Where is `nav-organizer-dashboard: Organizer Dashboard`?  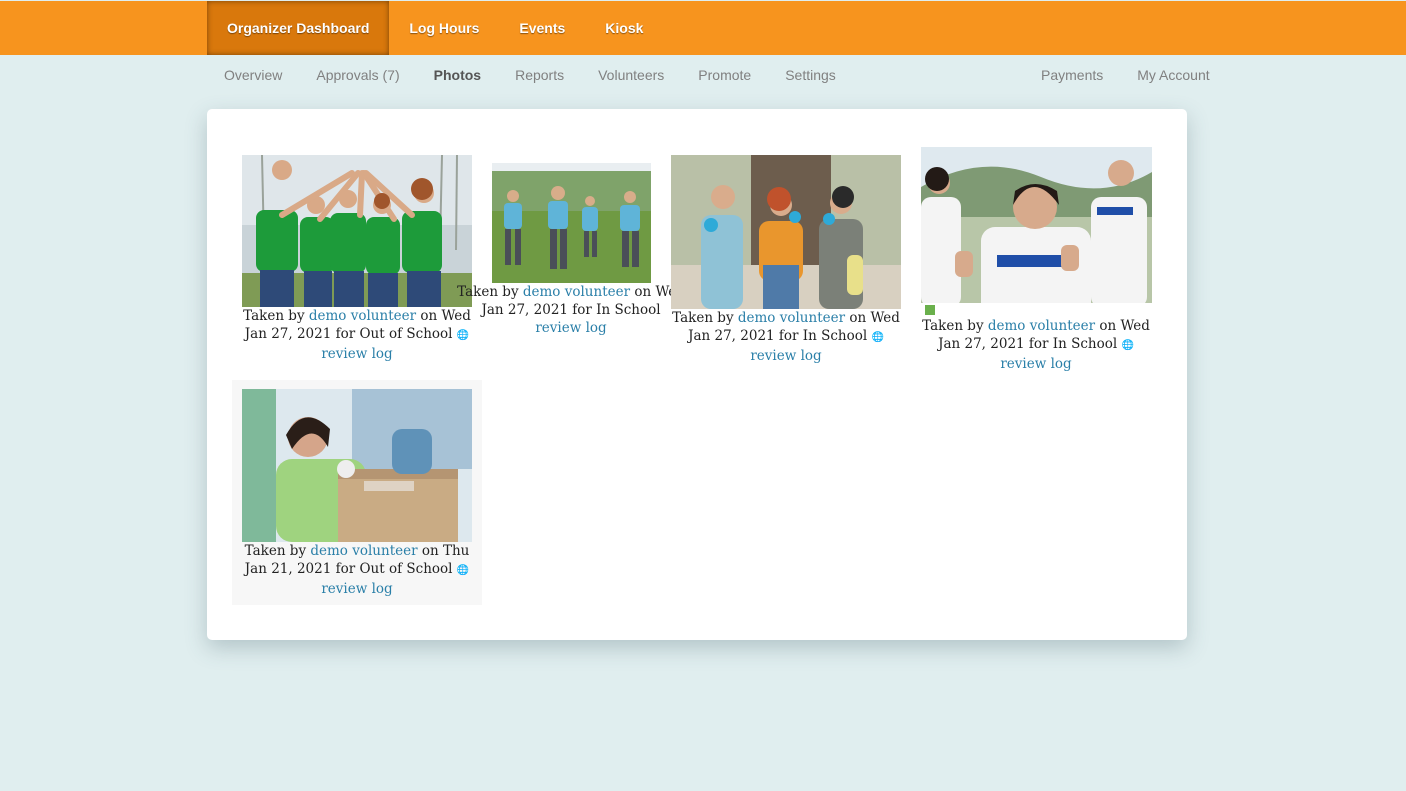 nav-organizer-dashboard: Organizer Dashboard is located at coordinates (298, 28).